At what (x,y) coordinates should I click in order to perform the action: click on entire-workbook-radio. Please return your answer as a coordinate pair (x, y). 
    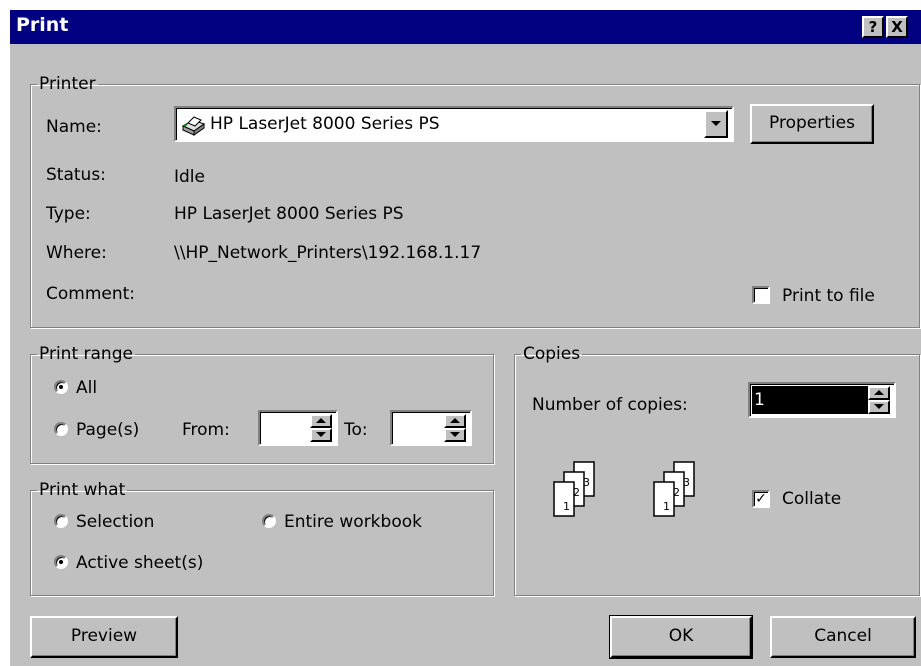
    Looking at the image, I should click on (269, 521).